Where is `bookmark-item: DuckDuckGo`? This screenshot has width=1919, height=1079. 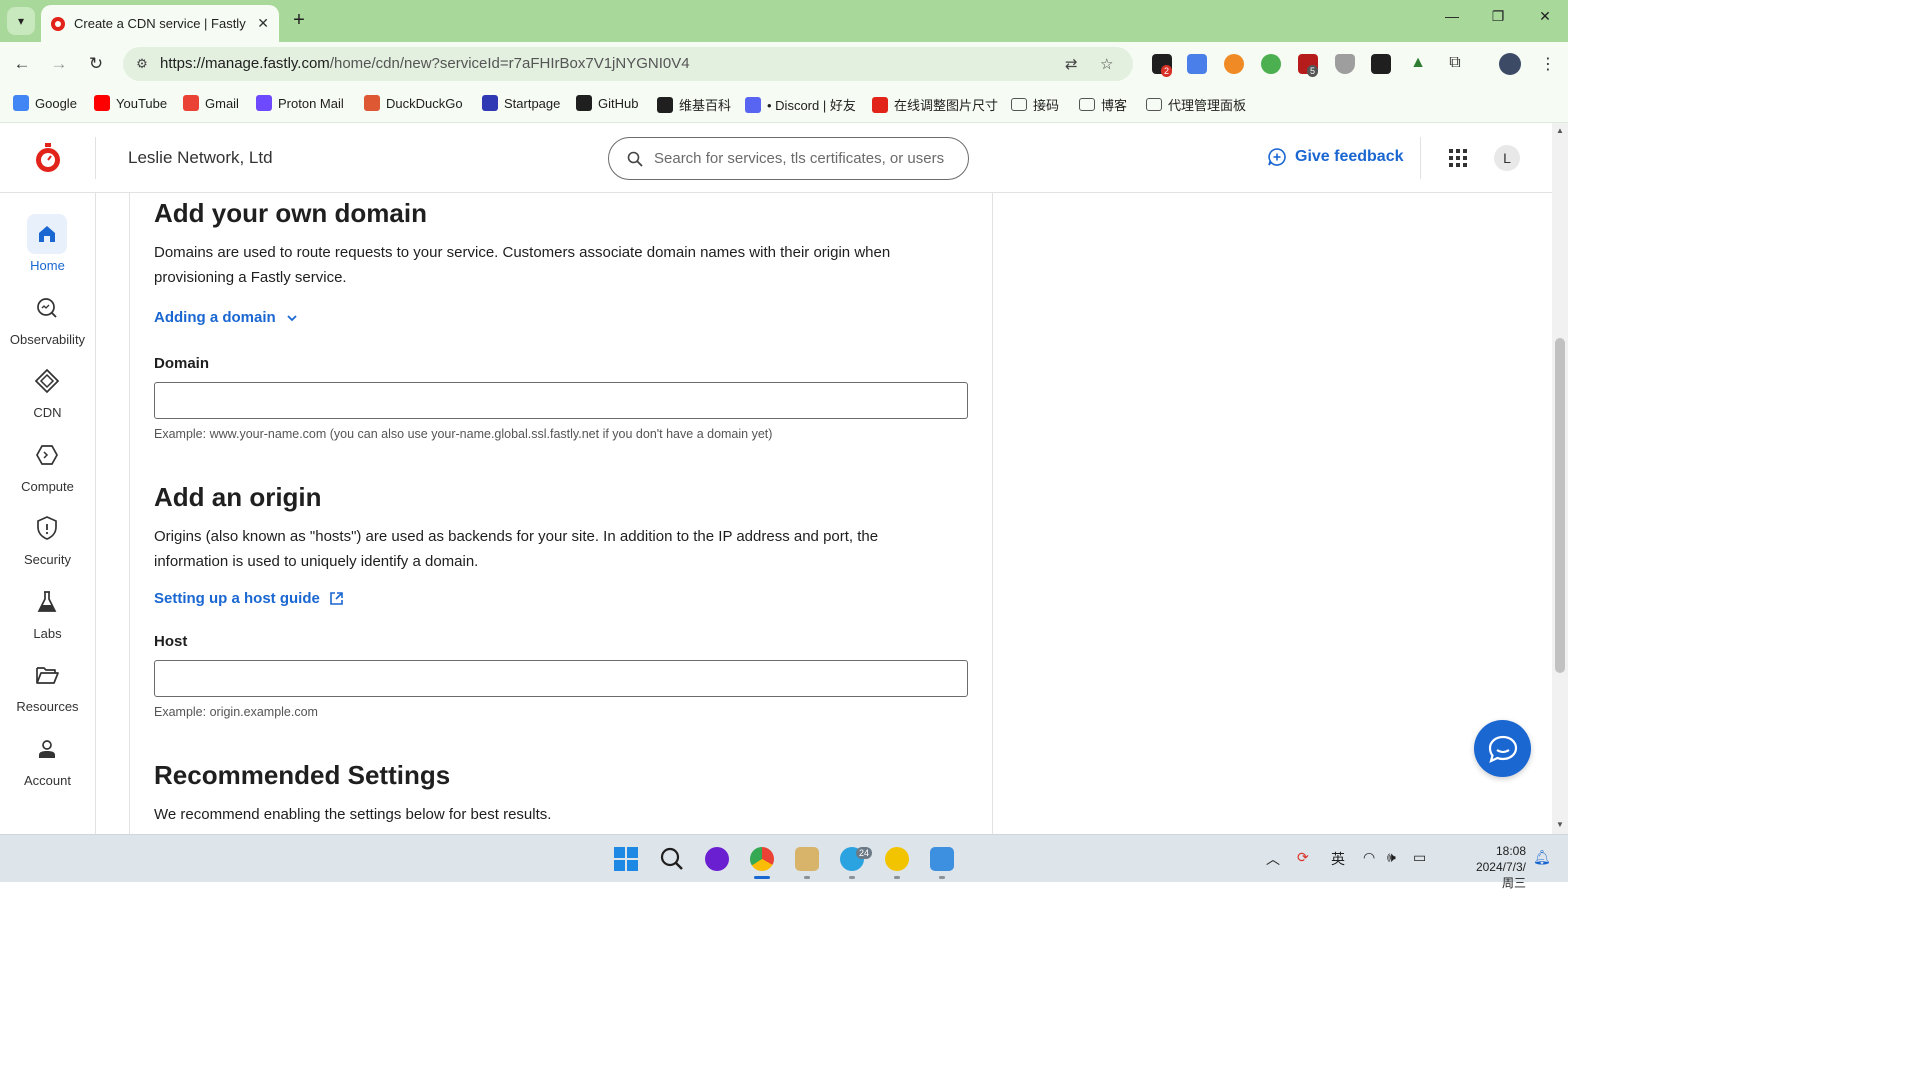 bookmark-item: DuckDuckGo is located at coordinates (413, 103).